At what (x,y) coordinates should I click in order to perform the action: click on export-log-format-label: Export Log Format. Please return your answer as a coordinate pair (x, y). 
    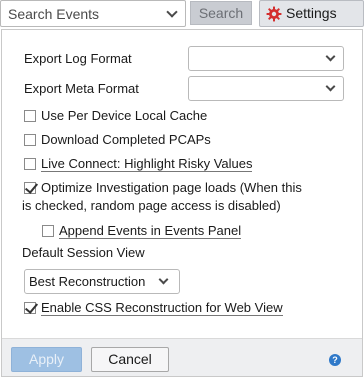
    Looking at the image, I should click on (78, 58).